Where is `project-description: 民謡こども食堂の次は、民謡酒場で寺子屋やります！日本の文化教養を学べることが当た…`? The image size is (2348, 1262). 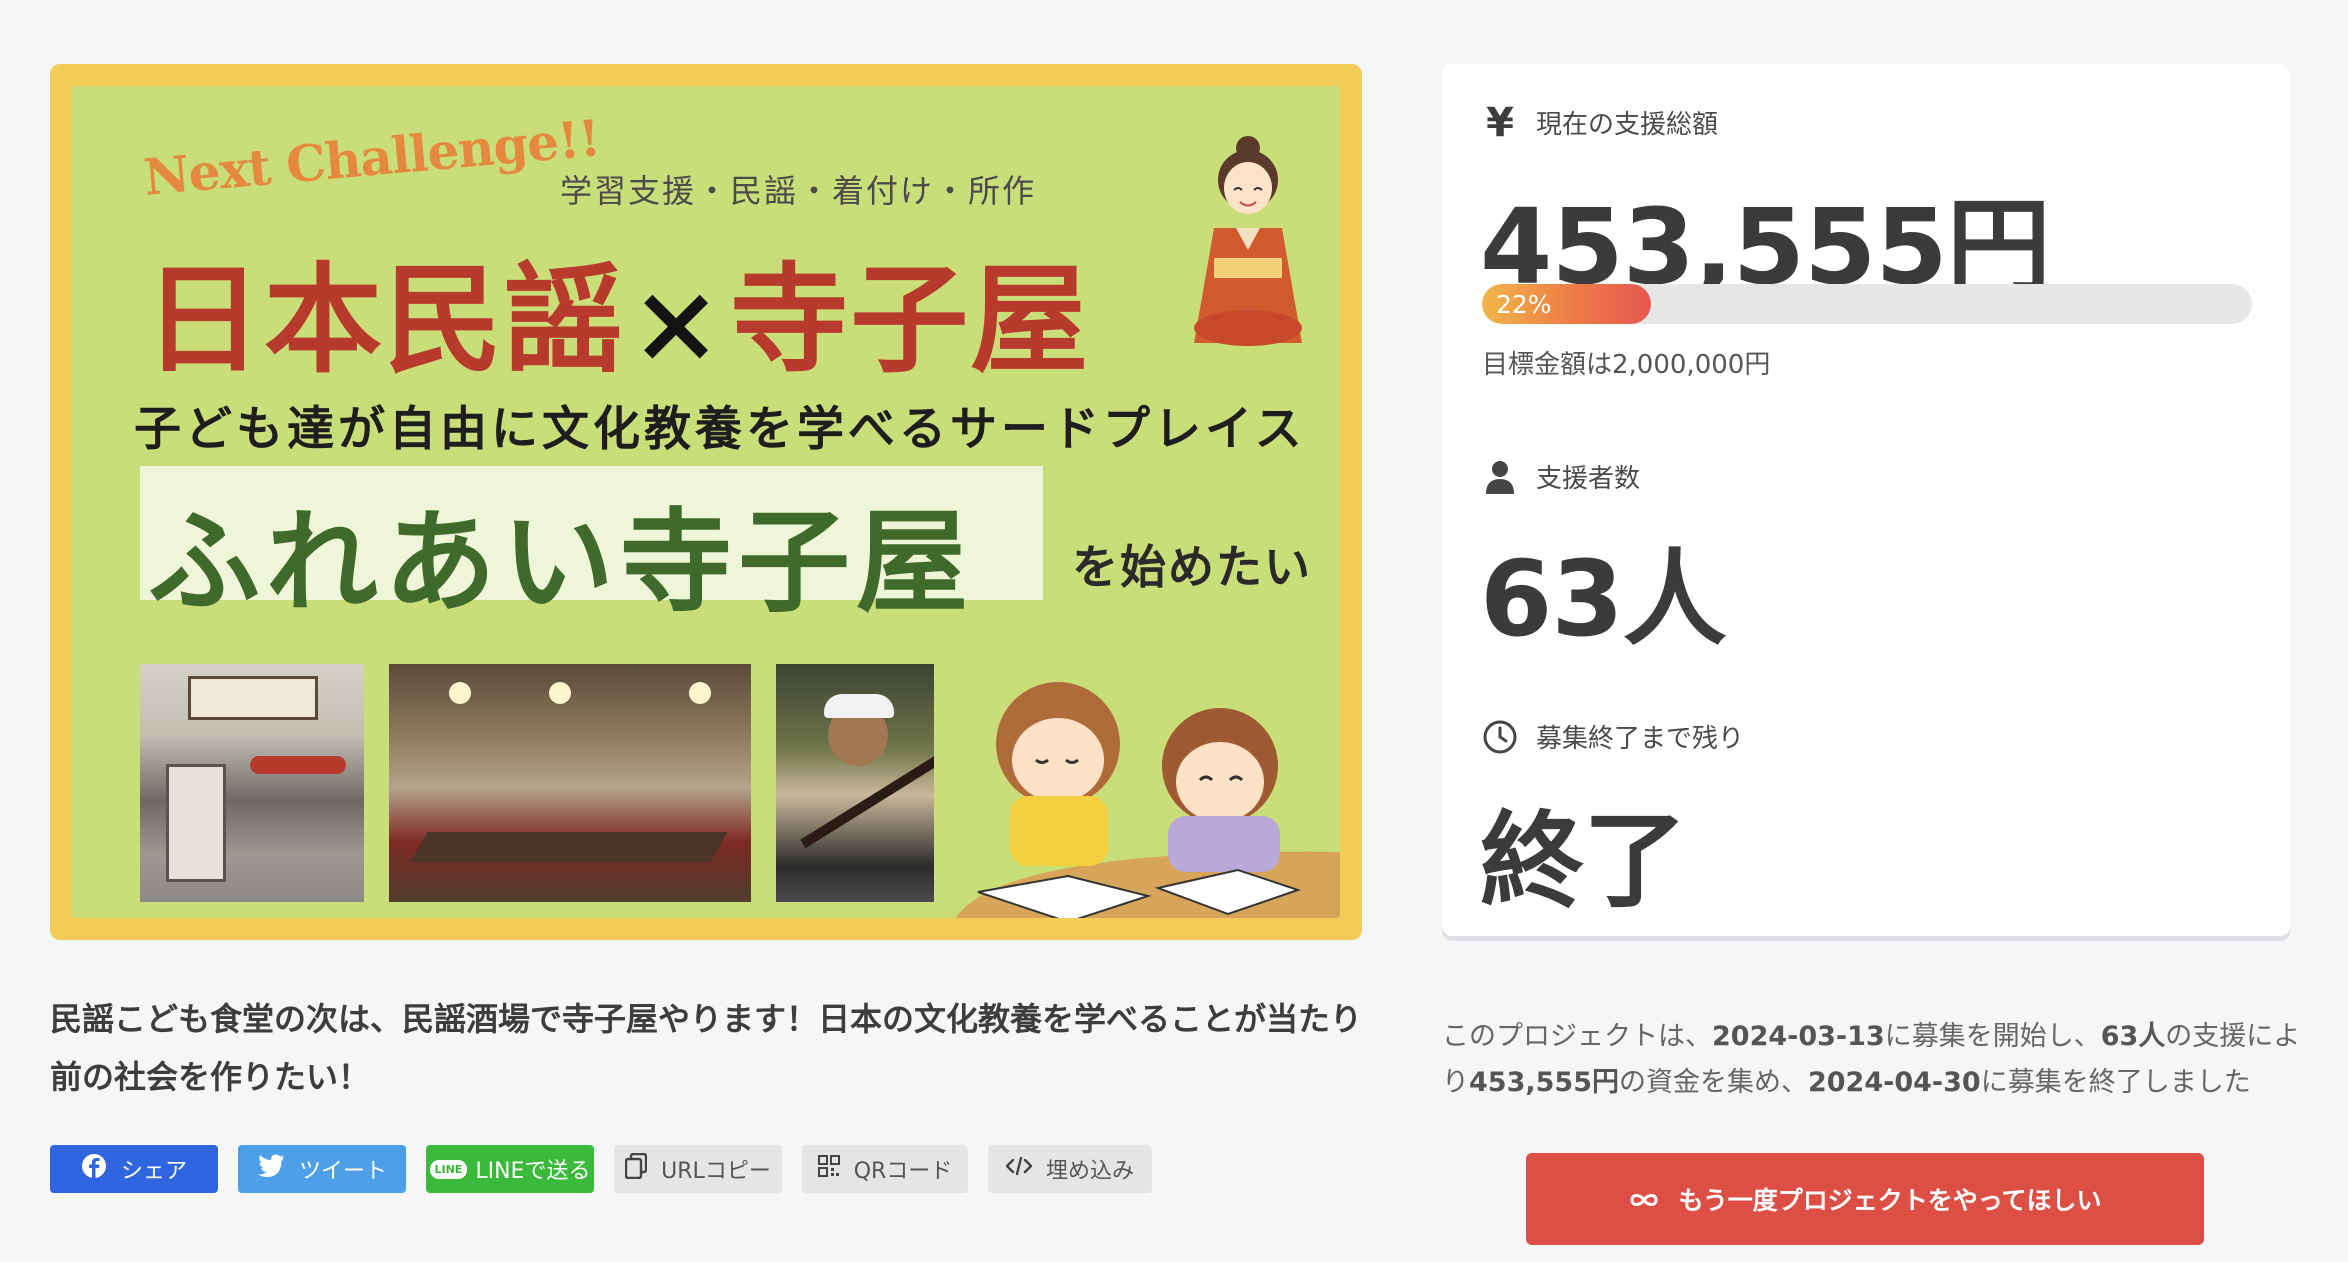
project-description: 民謡こども食堂の次は、民謡酒場で寺子屋やります！日本の文化教養を学べることが当た… is located at coordinates (706, 1048).